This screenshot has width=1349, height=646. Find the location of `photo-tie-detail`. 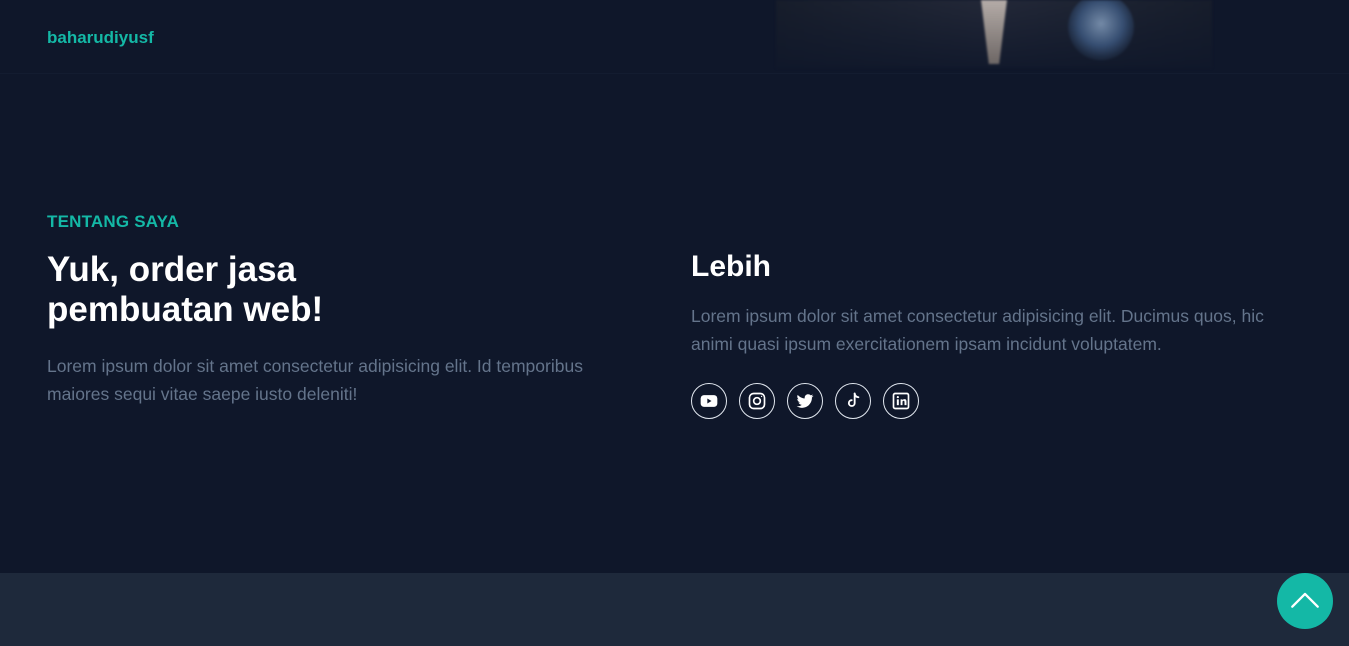

photo-tie-detail is located at coordinates (994, 32).